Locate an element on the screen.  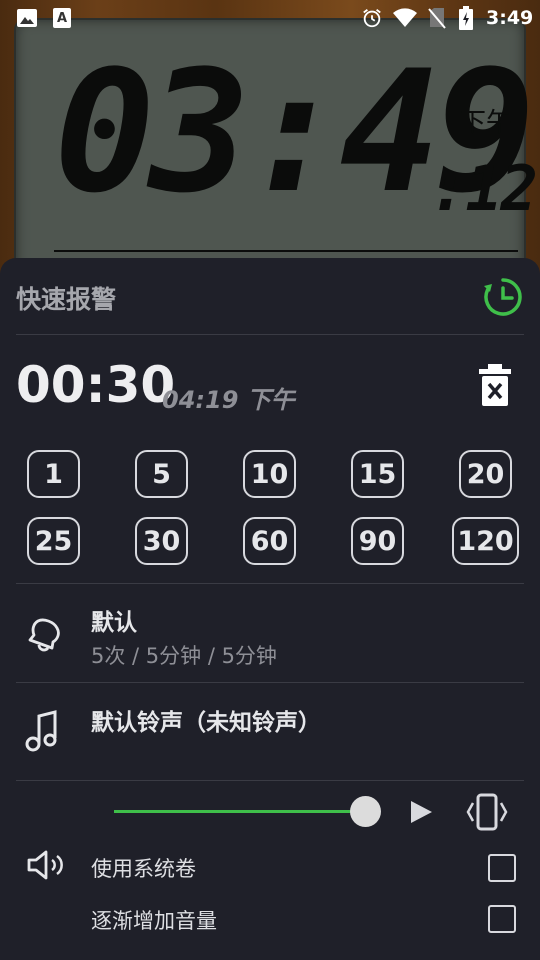
music-note-icon is located at coordinates (41, 731).